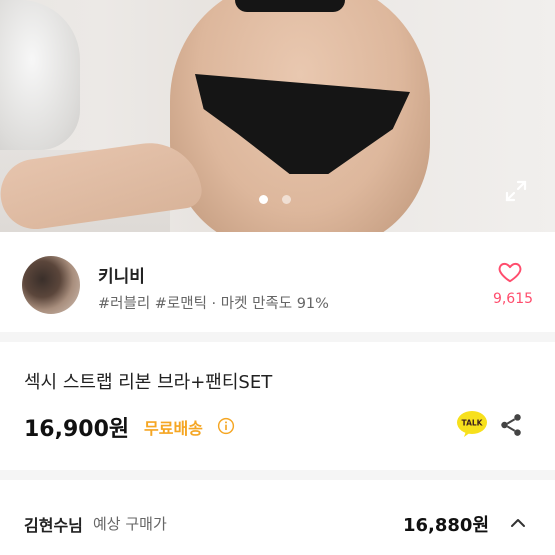 Image resolution: width=555 pixels, height=555 pixels. What do you see at coordinates (277, 475) in the screenshot?
I see `section-divider` at bounding box center [277, 475].